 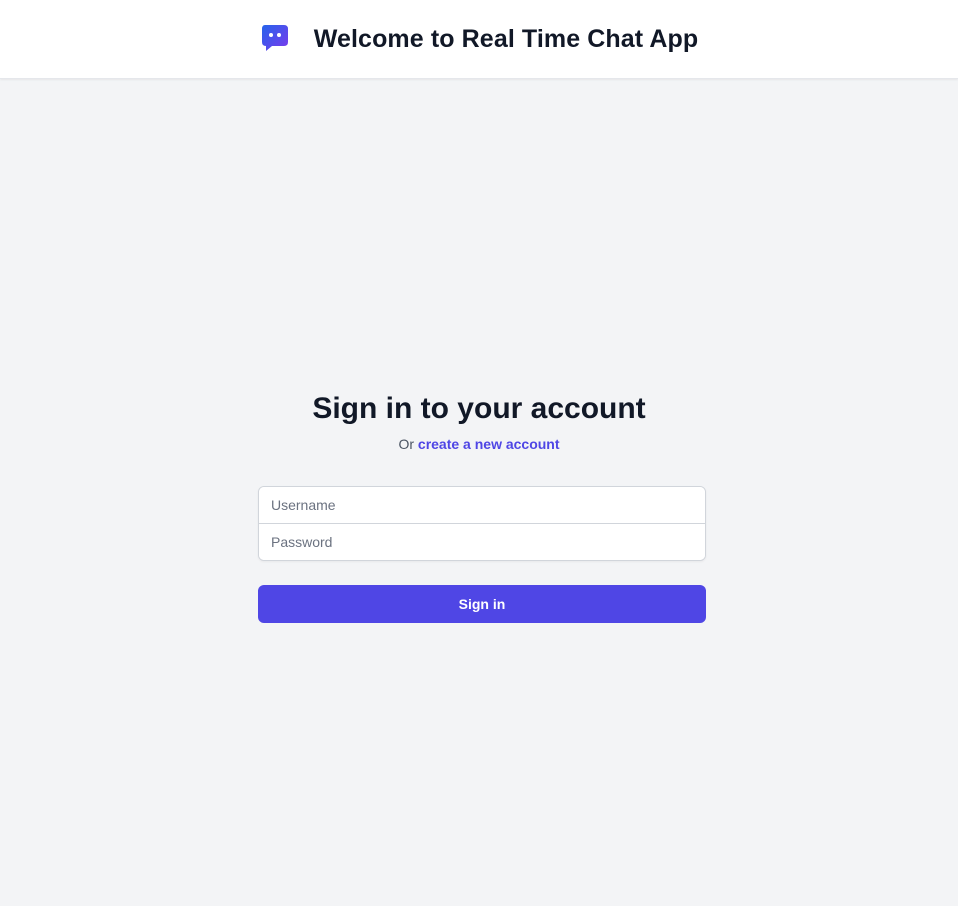 What do you see at coordinates (506, 38) in the screenshot?
I see `app-title: Welcome to Real Time Chat App` at bounding box center [506, 38].